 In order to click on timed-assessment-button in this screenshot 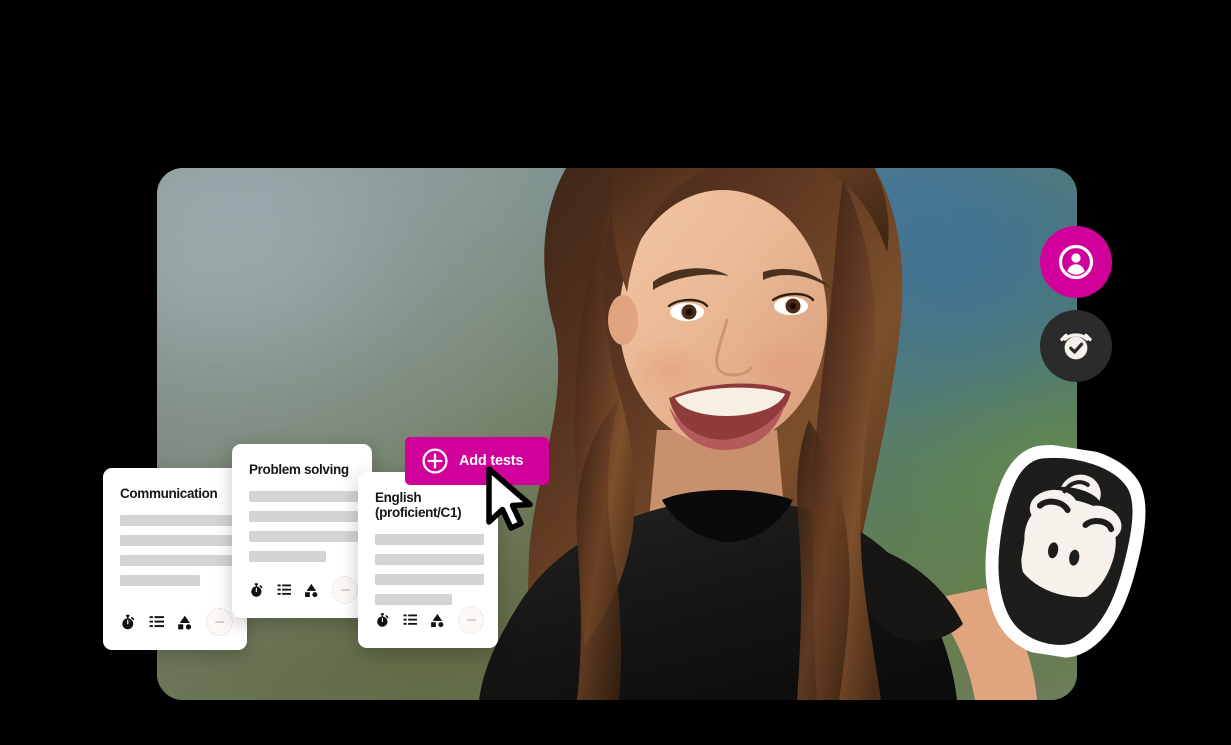, I will do `click(1076, 346)`.